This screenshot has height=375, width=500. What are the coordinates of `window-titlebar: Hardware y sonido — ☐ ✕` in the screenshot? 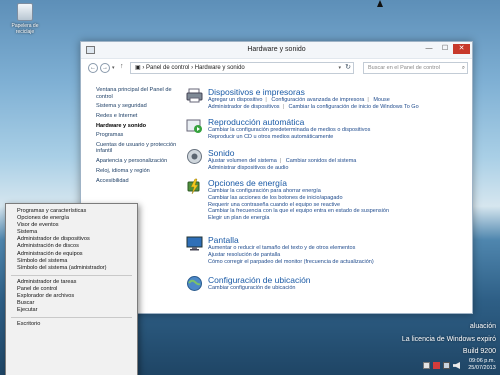 It's located at (276, 50).